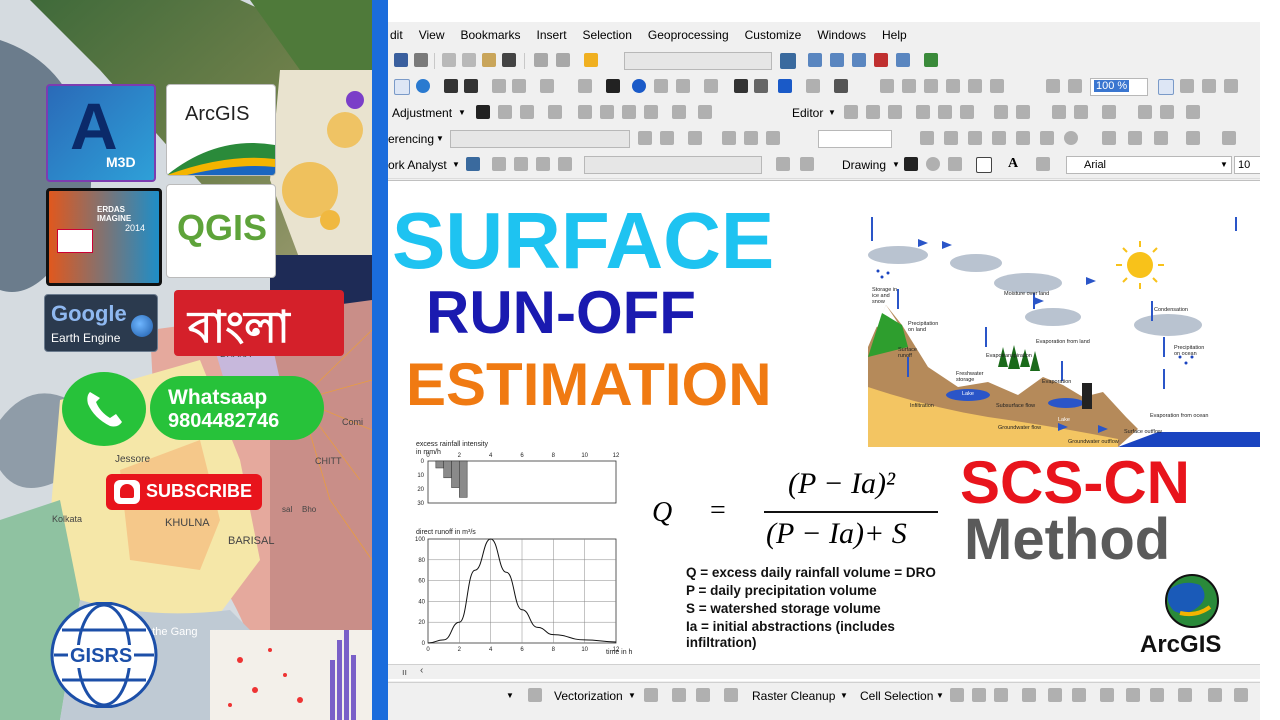  Describe the element at coordinates (101, 133) in the screenshot. I see `autodesk-map3d-badge: A M3D` at that location.